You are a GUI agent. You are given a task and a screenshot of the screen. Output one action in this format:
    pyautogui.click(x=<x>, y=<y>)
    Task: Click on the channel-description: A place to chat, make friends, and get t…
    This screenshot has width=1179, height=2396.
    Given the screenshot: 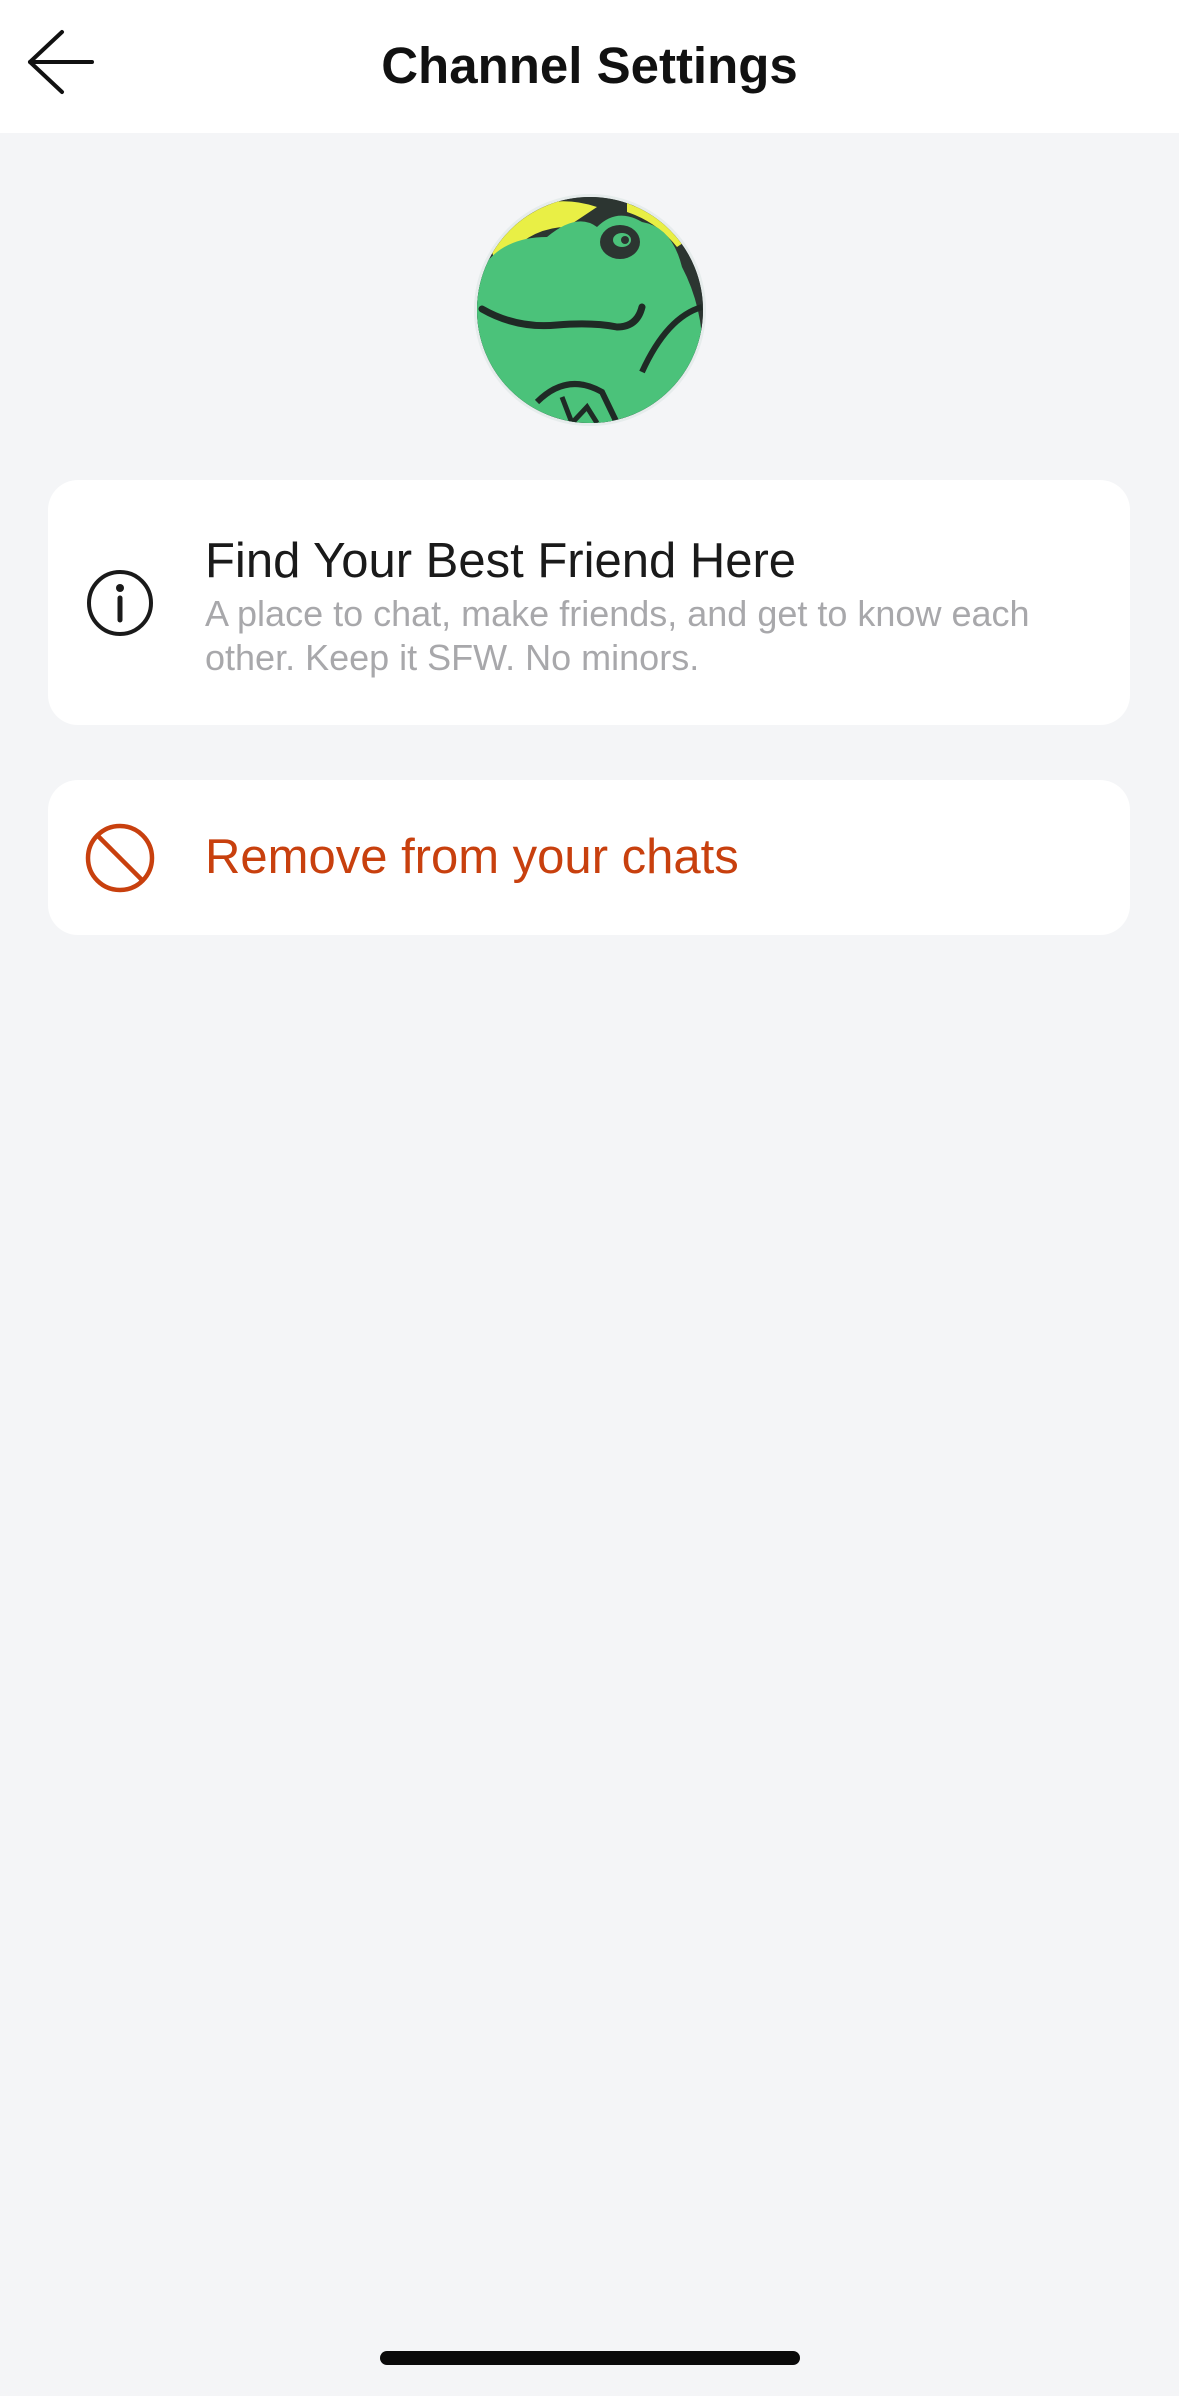 What is the action you would take?
    pyautogui.click(x=617, y=635)
    